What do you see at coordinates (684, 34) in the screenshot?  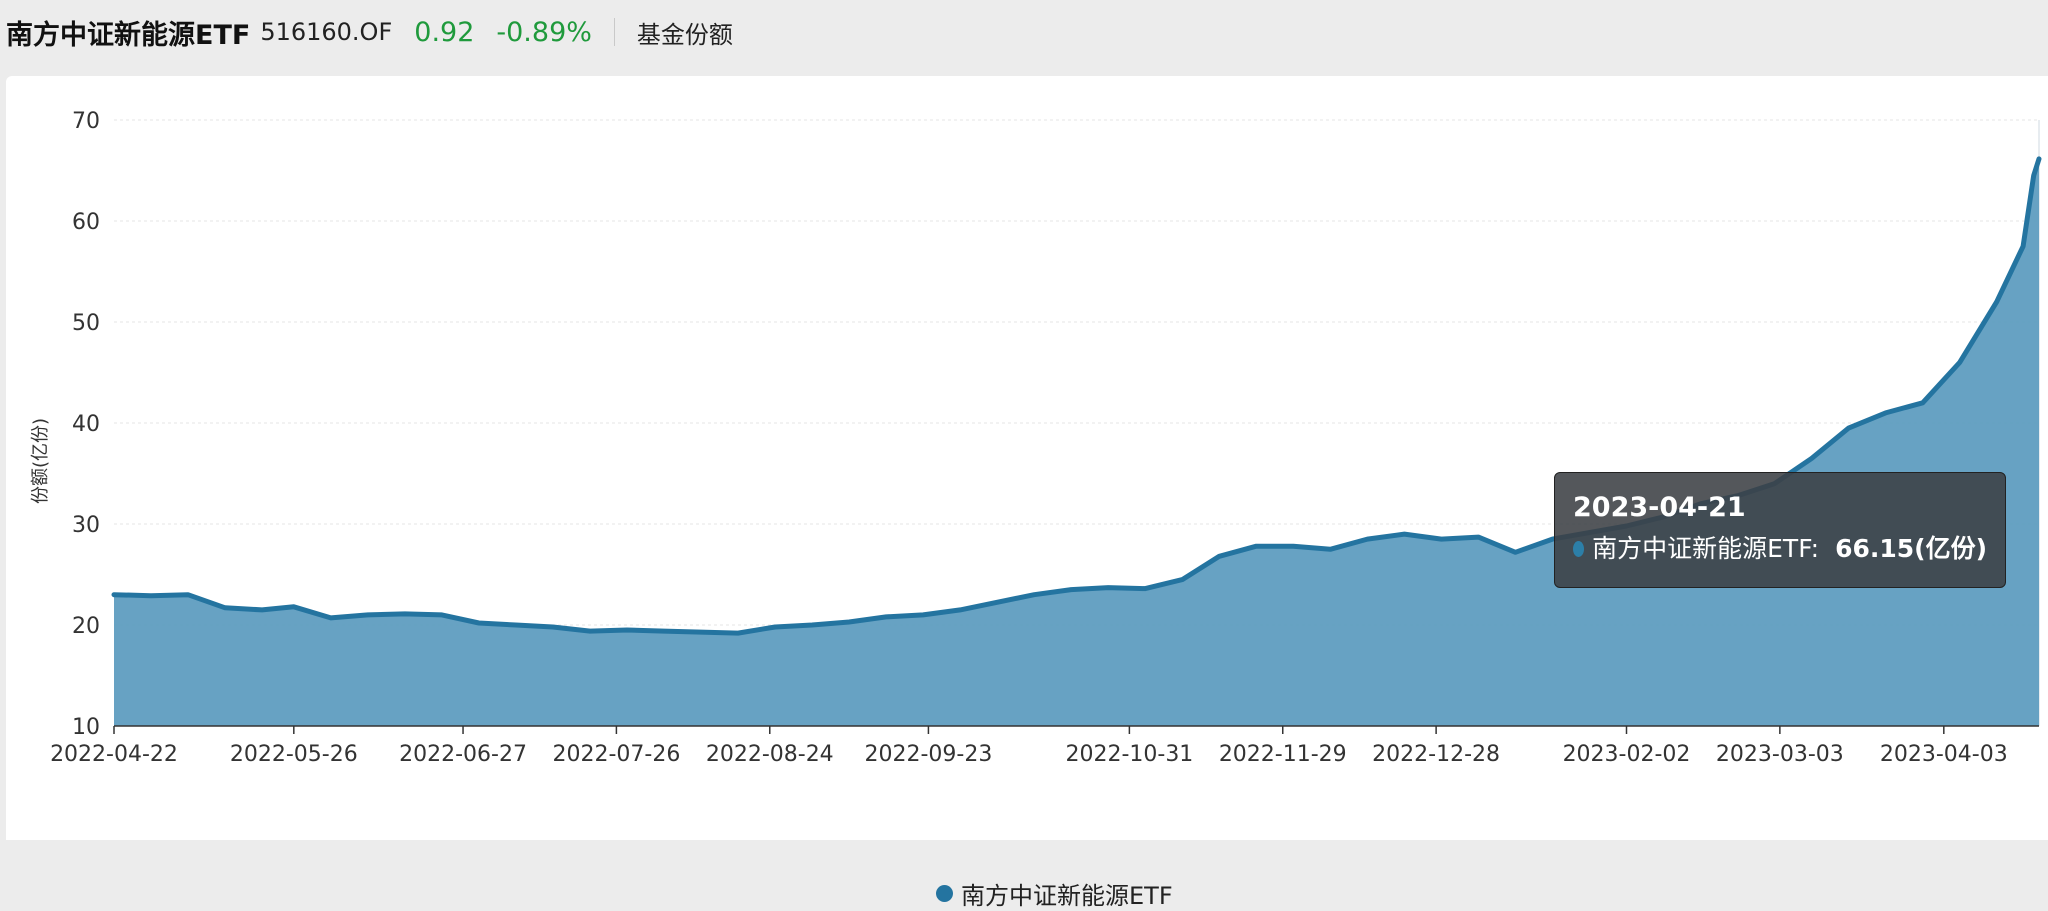 I see `metric-label: 基金份额` at bounding box center [684, 34].